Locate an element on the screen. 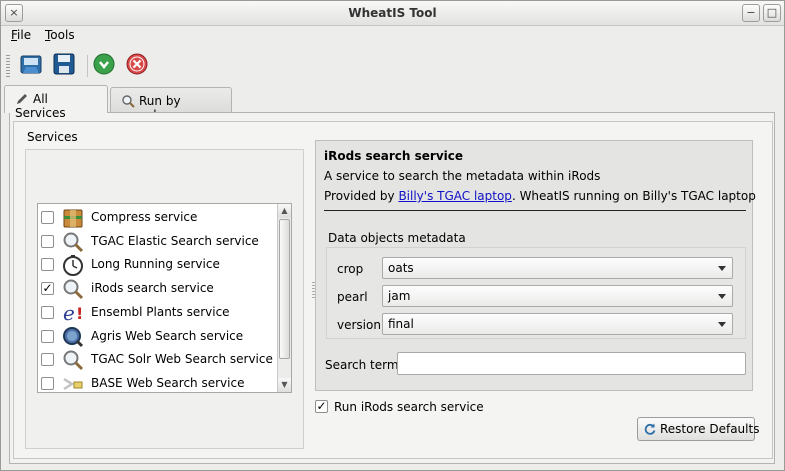 This screenshot has height=471, width=785. service-label: TGAC Solr Web Search service is located at coordinates (182, 359).